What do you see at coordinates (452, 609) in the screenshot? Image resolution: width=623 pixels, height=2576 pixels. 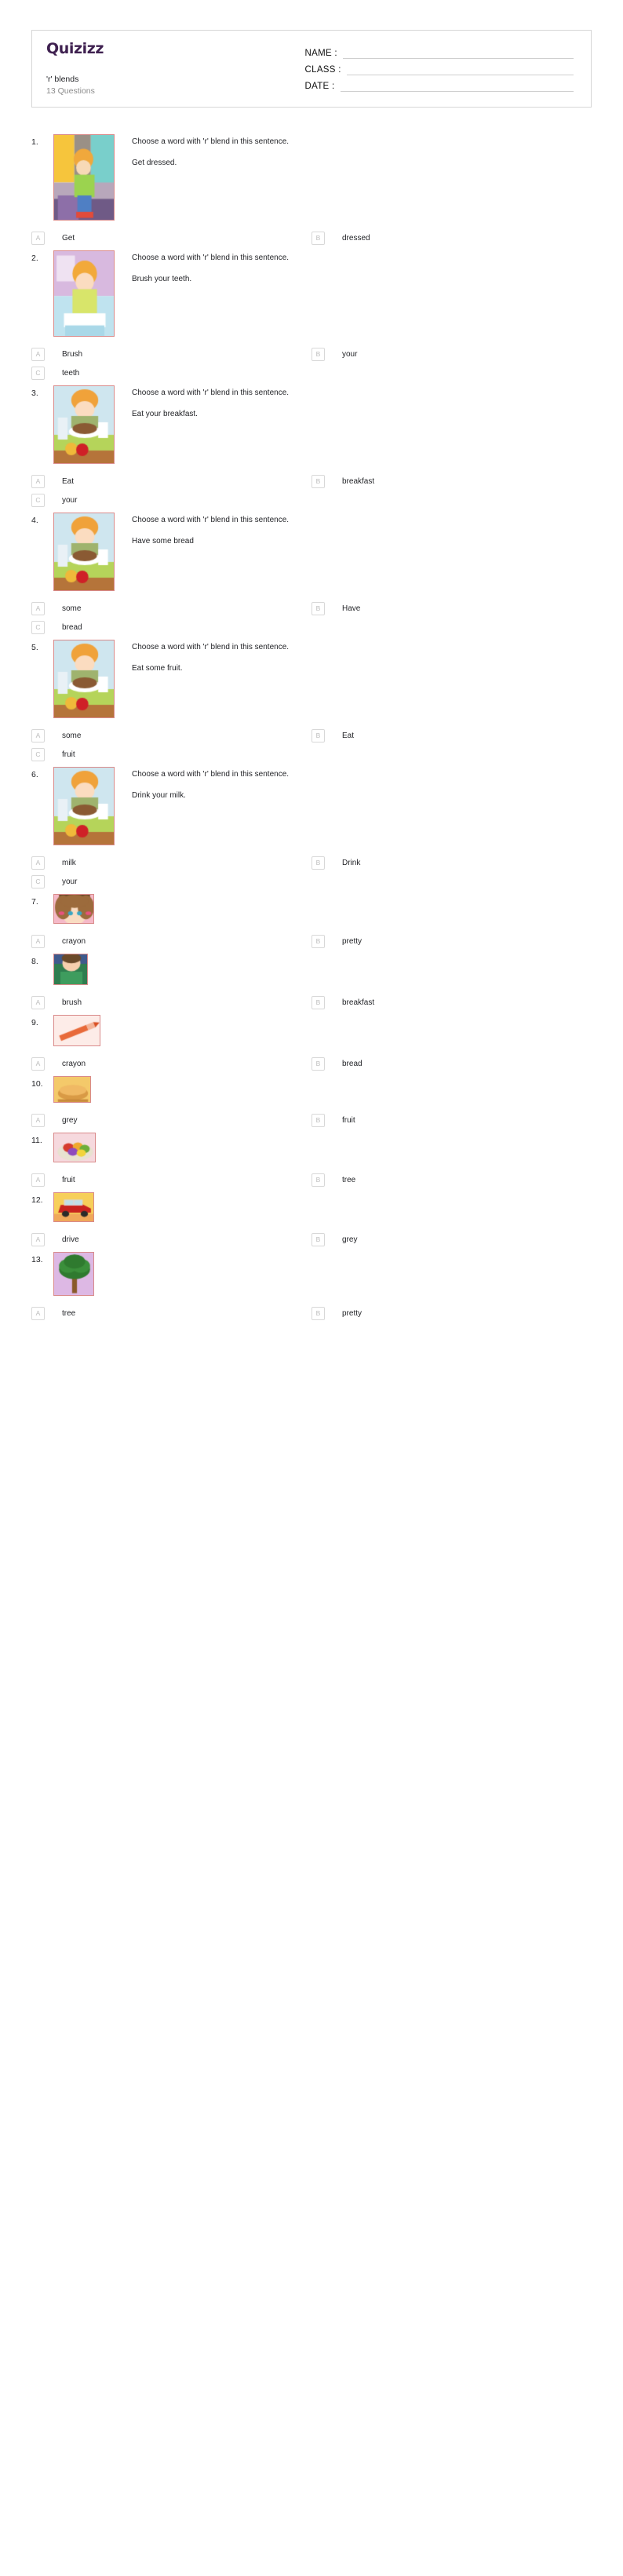 I see `answer-option: B Have` at bounding box center [452, 609].